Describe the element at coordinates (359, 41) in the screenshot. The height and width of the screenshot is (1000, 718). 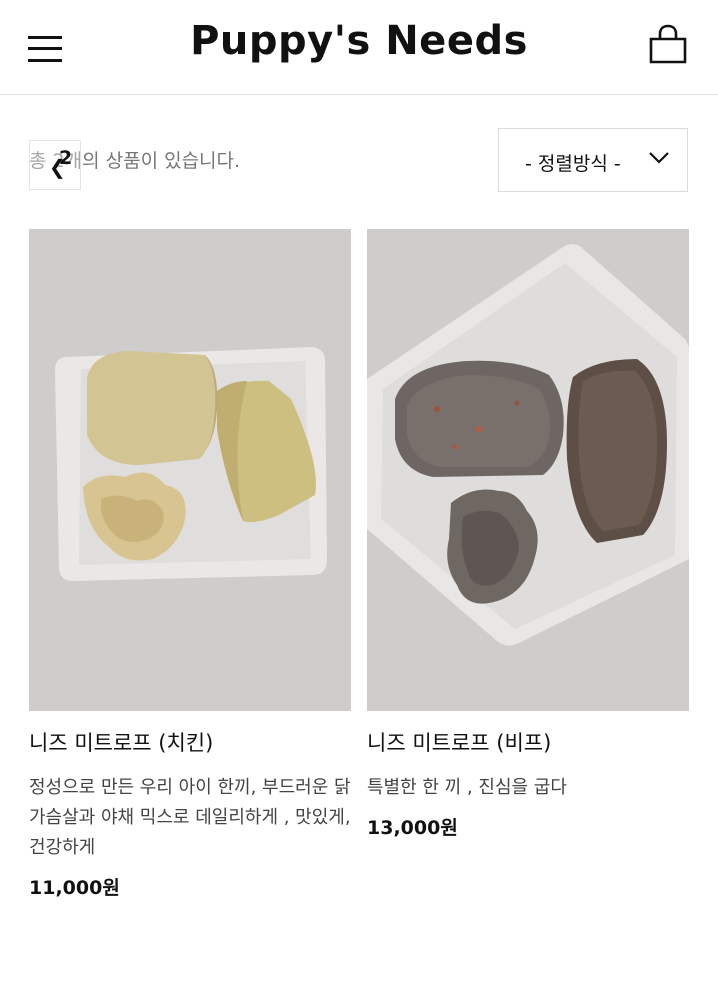
I see `brand-logo: Puppy's Needs` at that location.